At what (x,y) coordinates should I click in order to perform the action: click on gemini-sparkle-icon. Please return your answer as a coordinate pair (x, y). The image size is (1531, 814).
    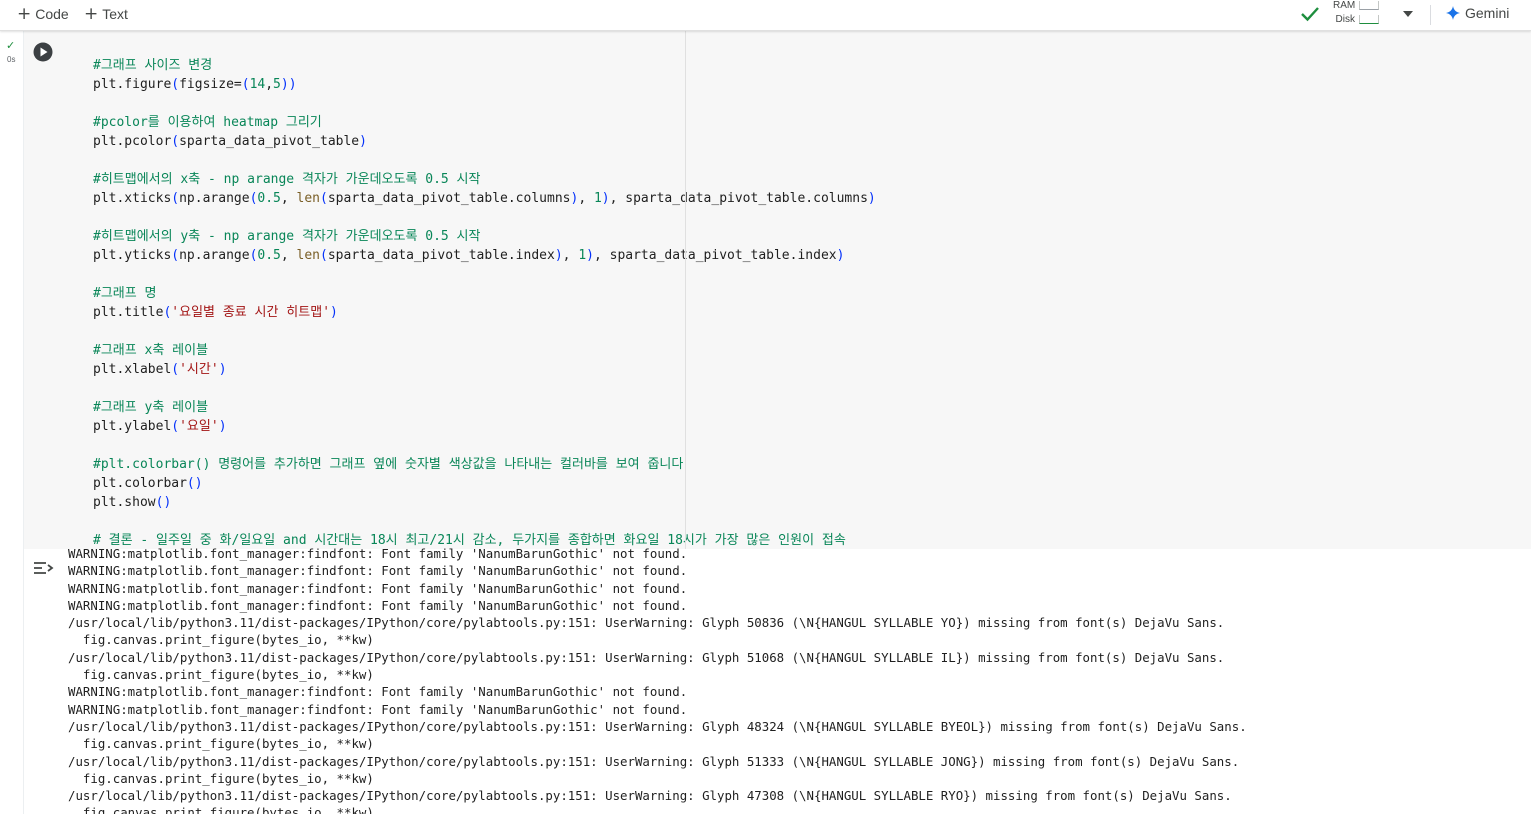
    Looking at the image, I should click on (1453, 13).